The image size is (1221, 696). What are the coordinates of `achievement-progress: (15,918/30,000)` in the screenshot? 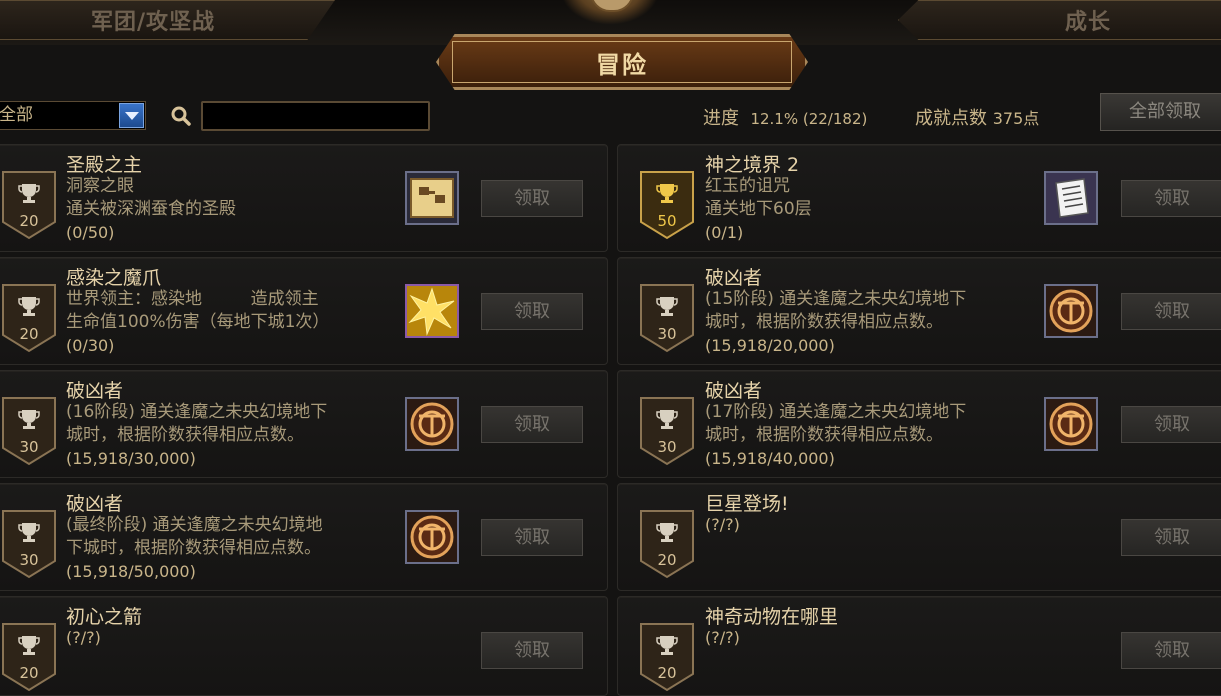 It's located at (131, 458).